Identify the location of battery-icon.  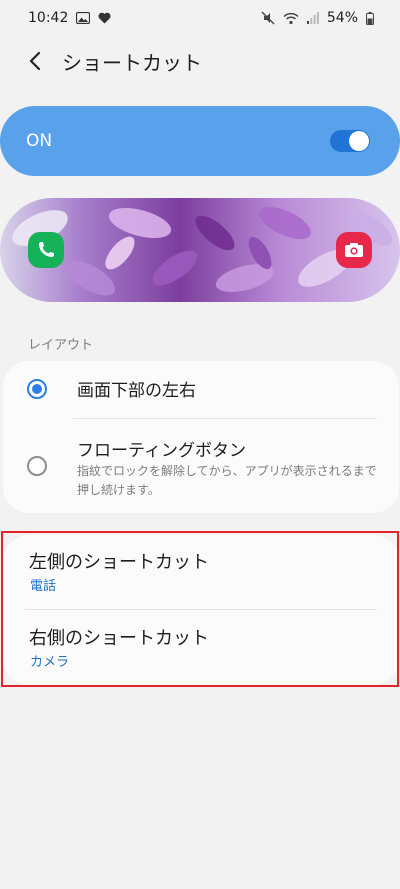
(370, 18).